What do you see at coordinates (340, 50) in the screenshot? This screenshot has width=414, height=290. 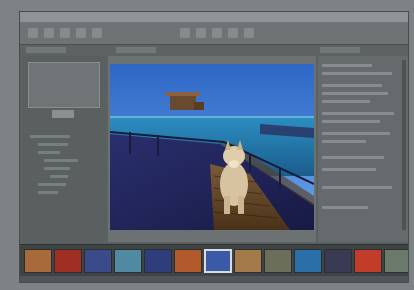 I see `tab-info` at bounding box center [340, 50].